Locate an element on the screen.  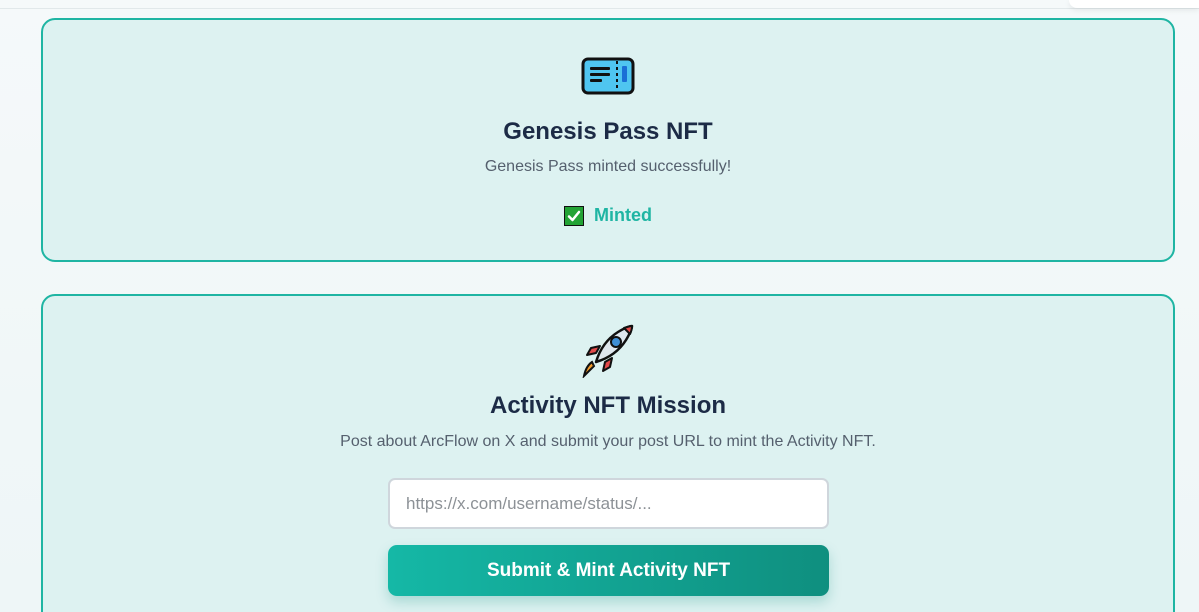
post-url-input is located at coordinates (608, 503).